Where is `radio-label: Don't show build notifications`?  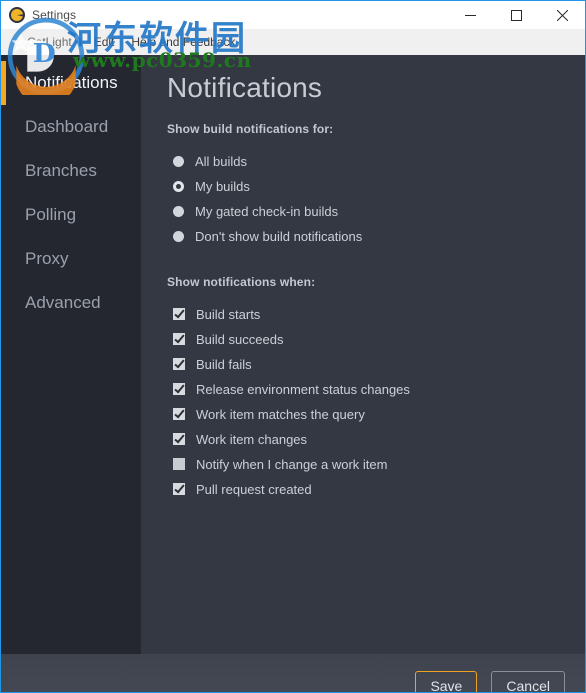 radio-label: Don't show build notifications is located at coordinates (279, 236).